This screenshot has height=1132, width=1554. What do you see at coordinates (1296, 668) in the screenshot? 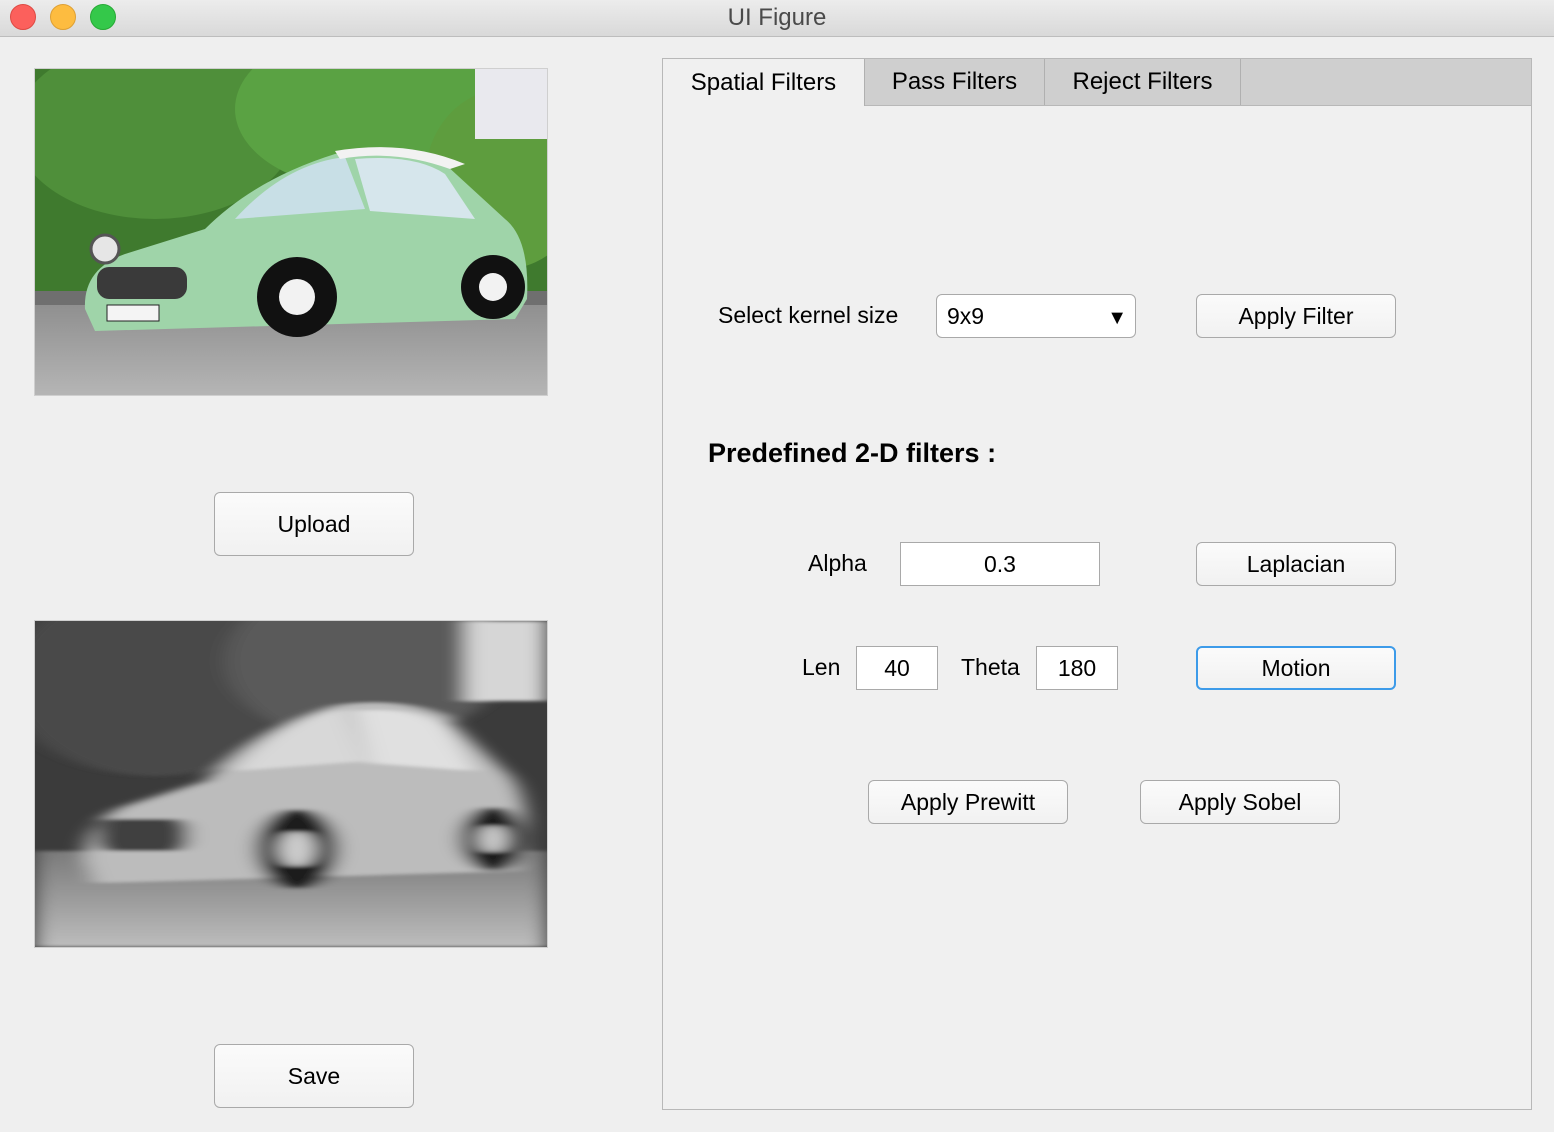
I see `motion-button: Motion` at bounding box center [1296, 668].